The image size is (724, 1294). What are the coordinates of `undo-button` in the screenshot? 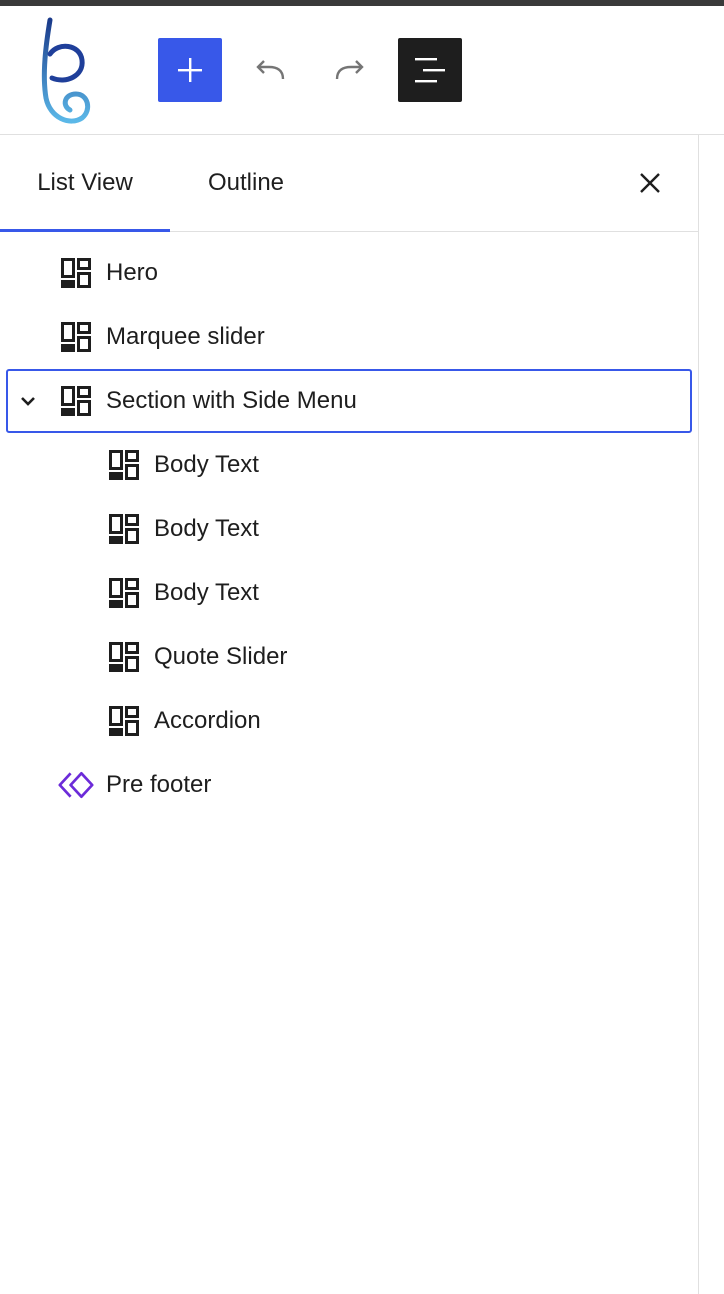 It's located at (270, 70).